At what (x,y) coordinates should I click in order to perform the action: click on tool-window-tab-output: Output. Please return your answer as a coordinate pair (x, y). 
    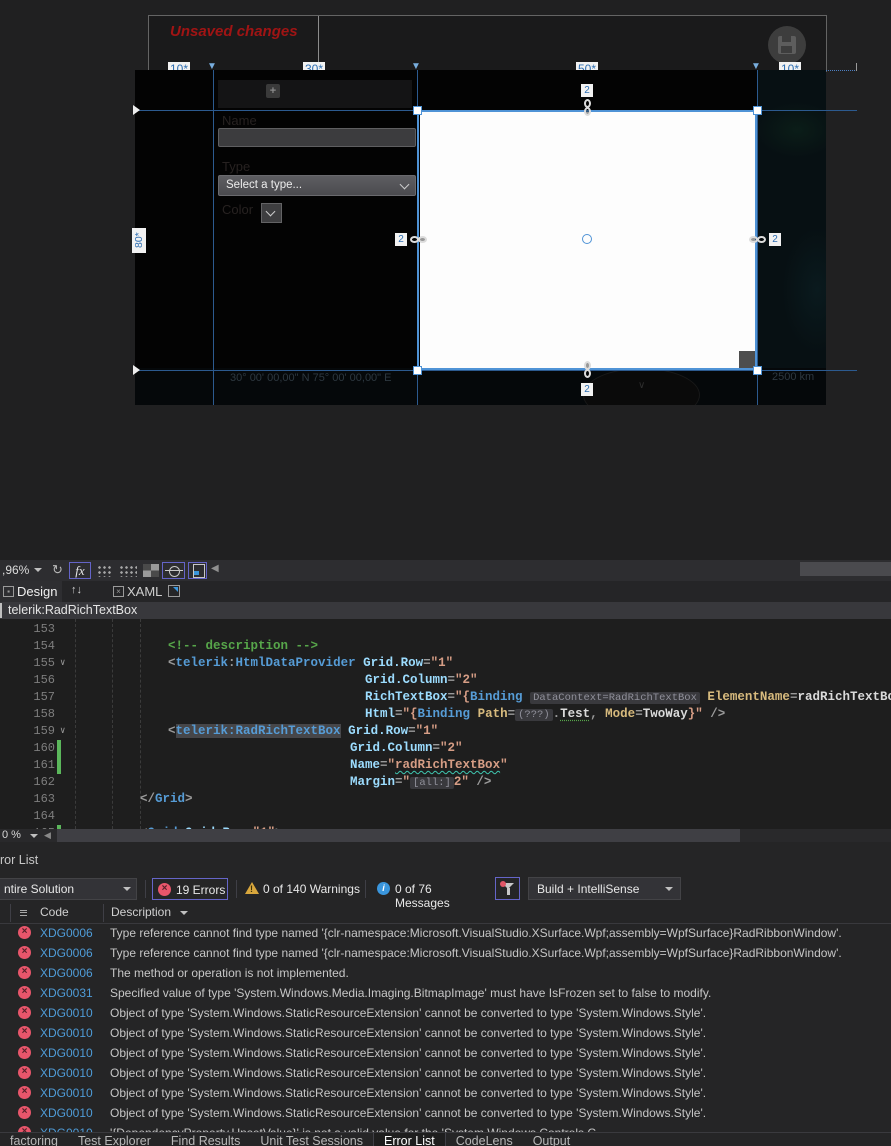
    Looking at the image, I should click on (552, 1139).